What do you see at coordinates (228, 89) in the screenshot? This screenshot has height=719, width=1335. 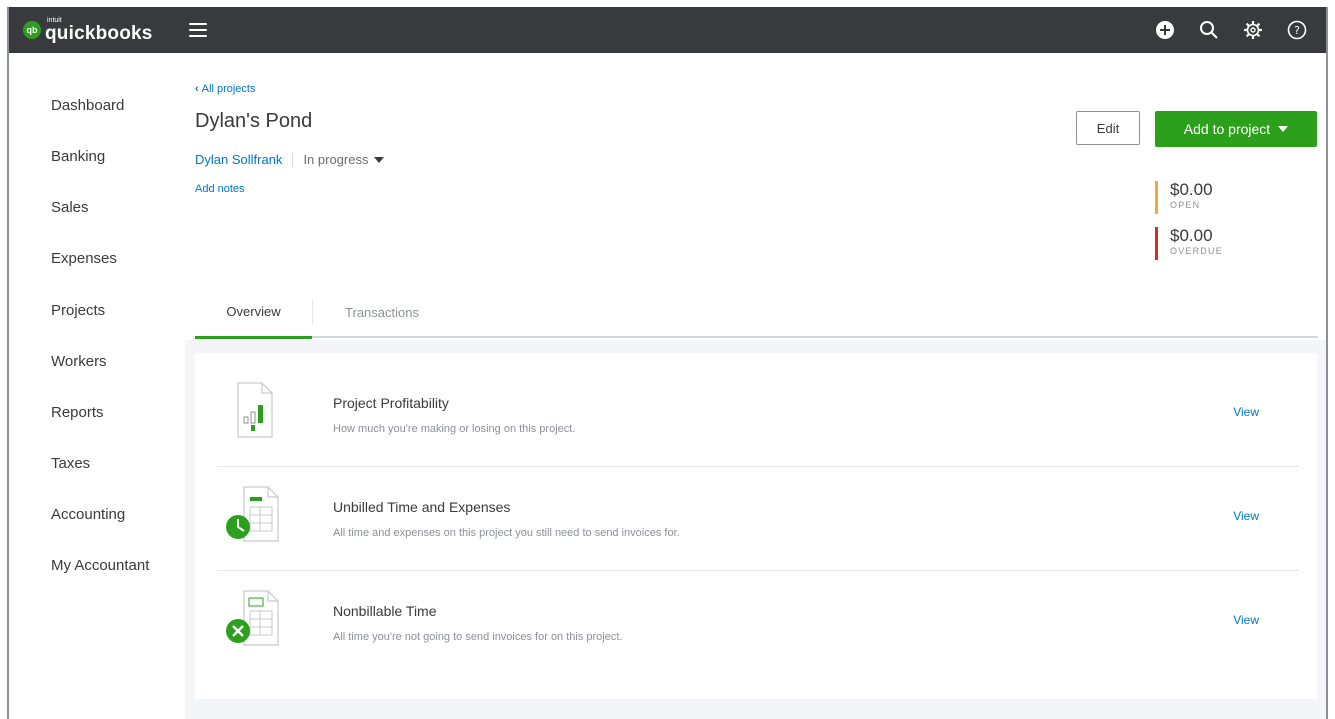 I see `all-projects-label: All projects` at bounding box center [228, 89].